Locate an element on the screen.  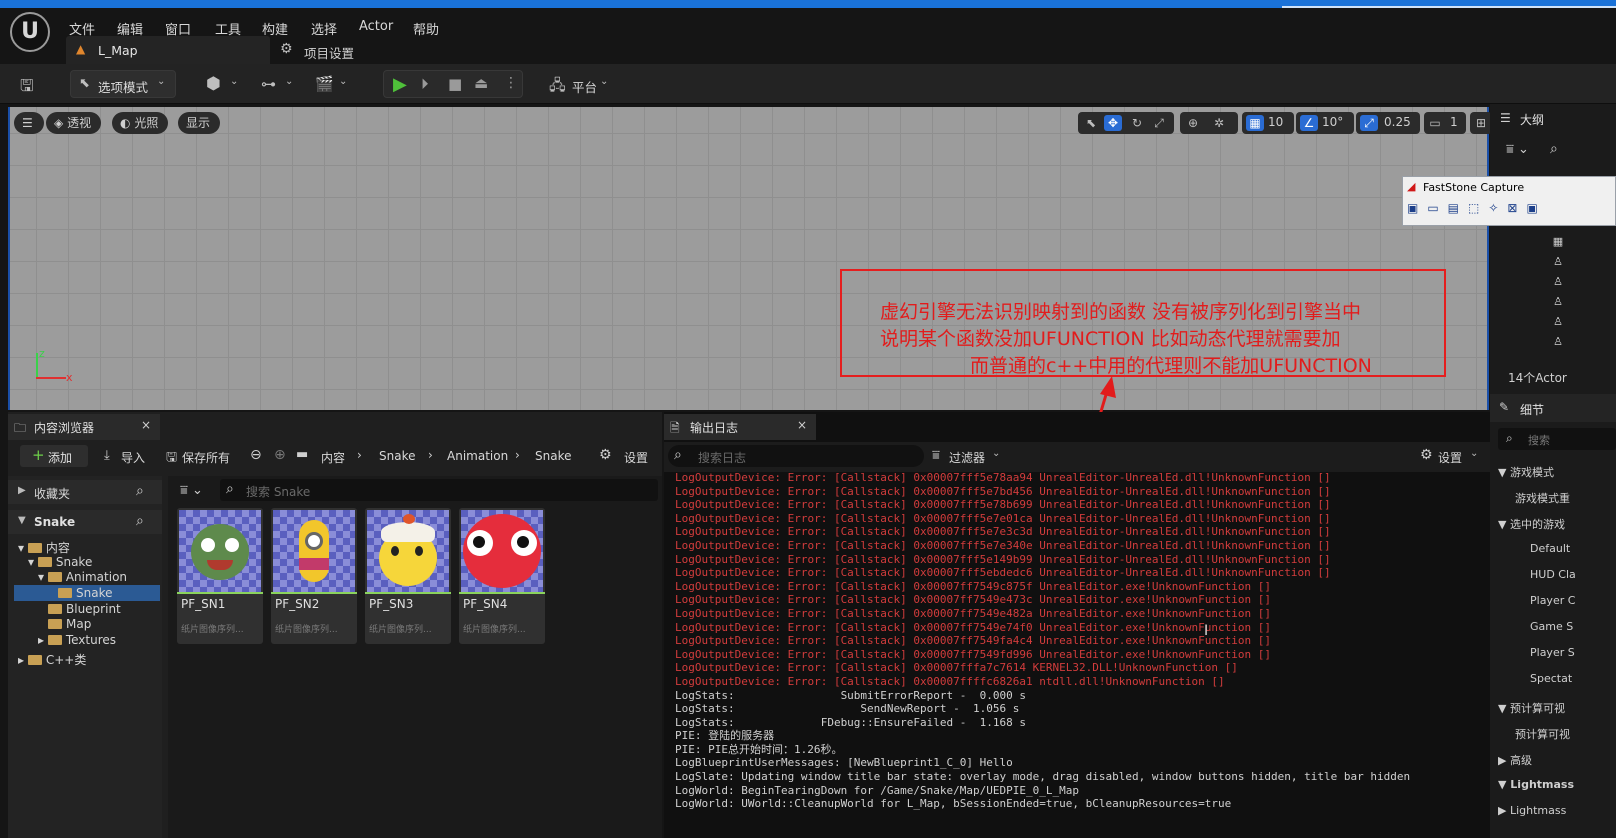
more-options-icon: ⋮ is located at coordinates (511, 83).